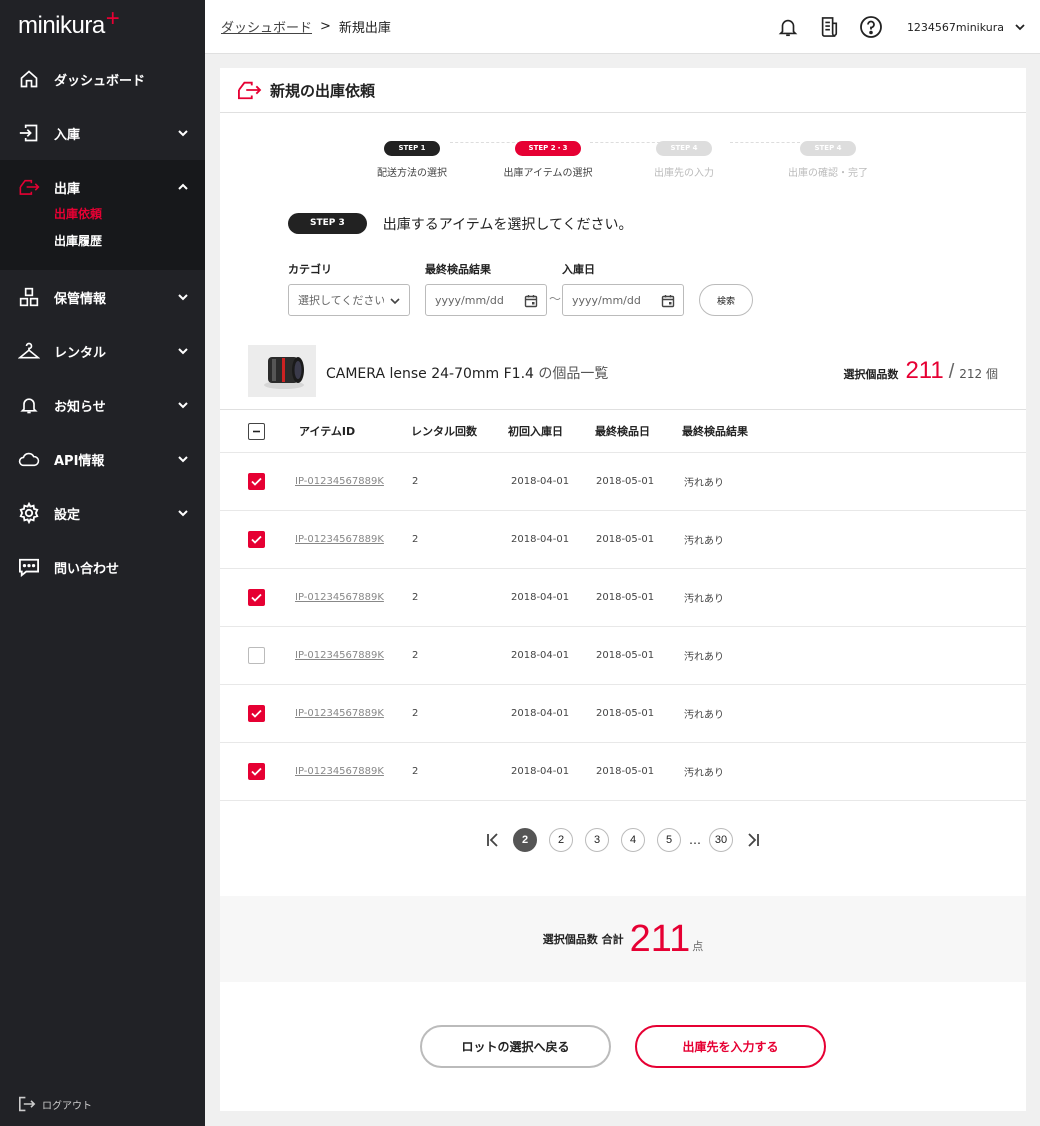 The image size is (1040, 1126). I want to click on cloud-icon, so click(29, 459).